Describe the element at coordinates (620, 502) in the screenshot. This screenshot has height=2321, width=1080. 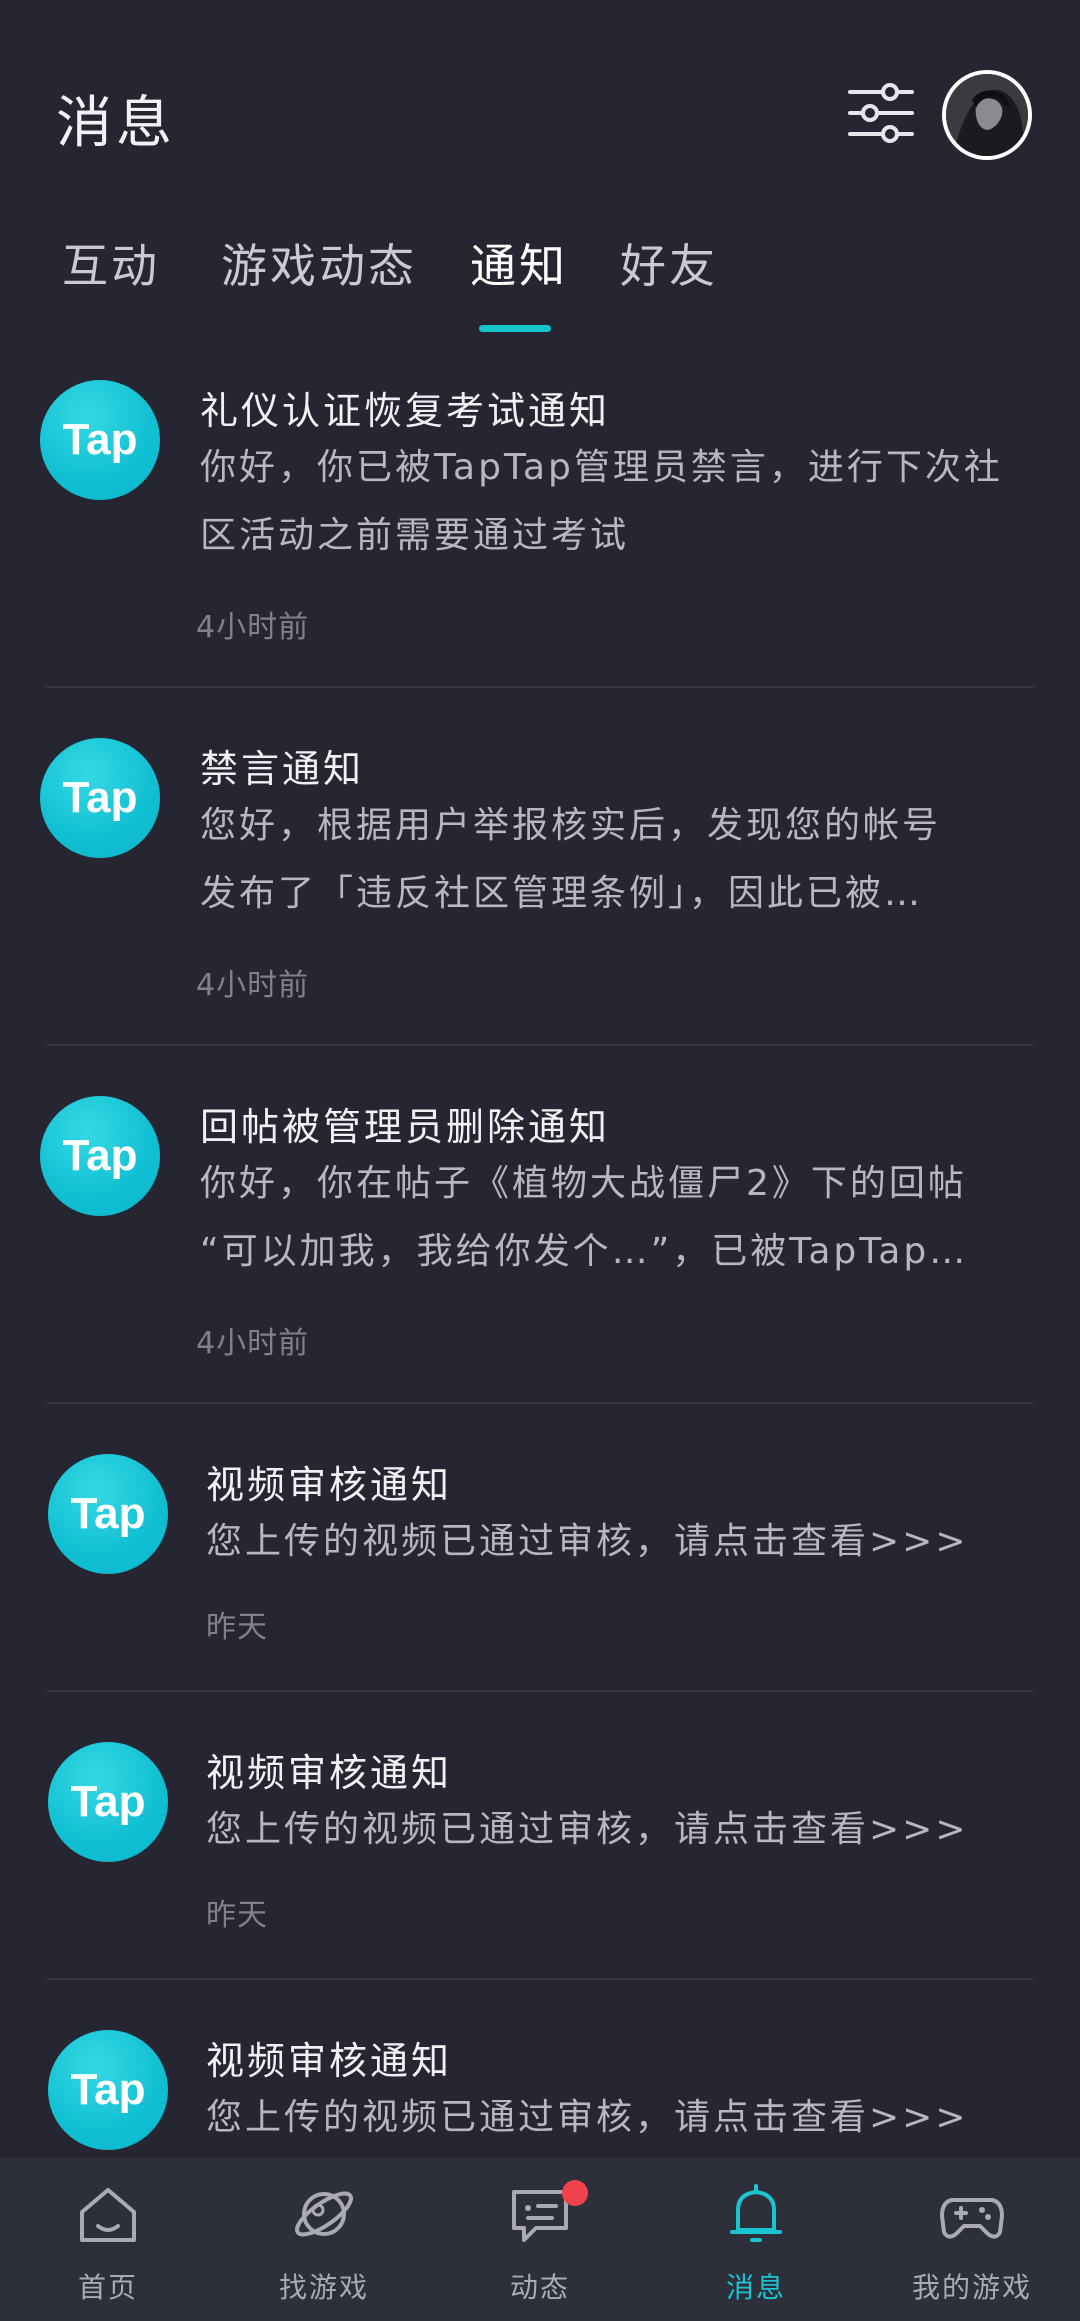
I see `notification-body: 你好，你已被TapTap管理员禁言，进行下次社 区活动之前需要通过考试` at that location.